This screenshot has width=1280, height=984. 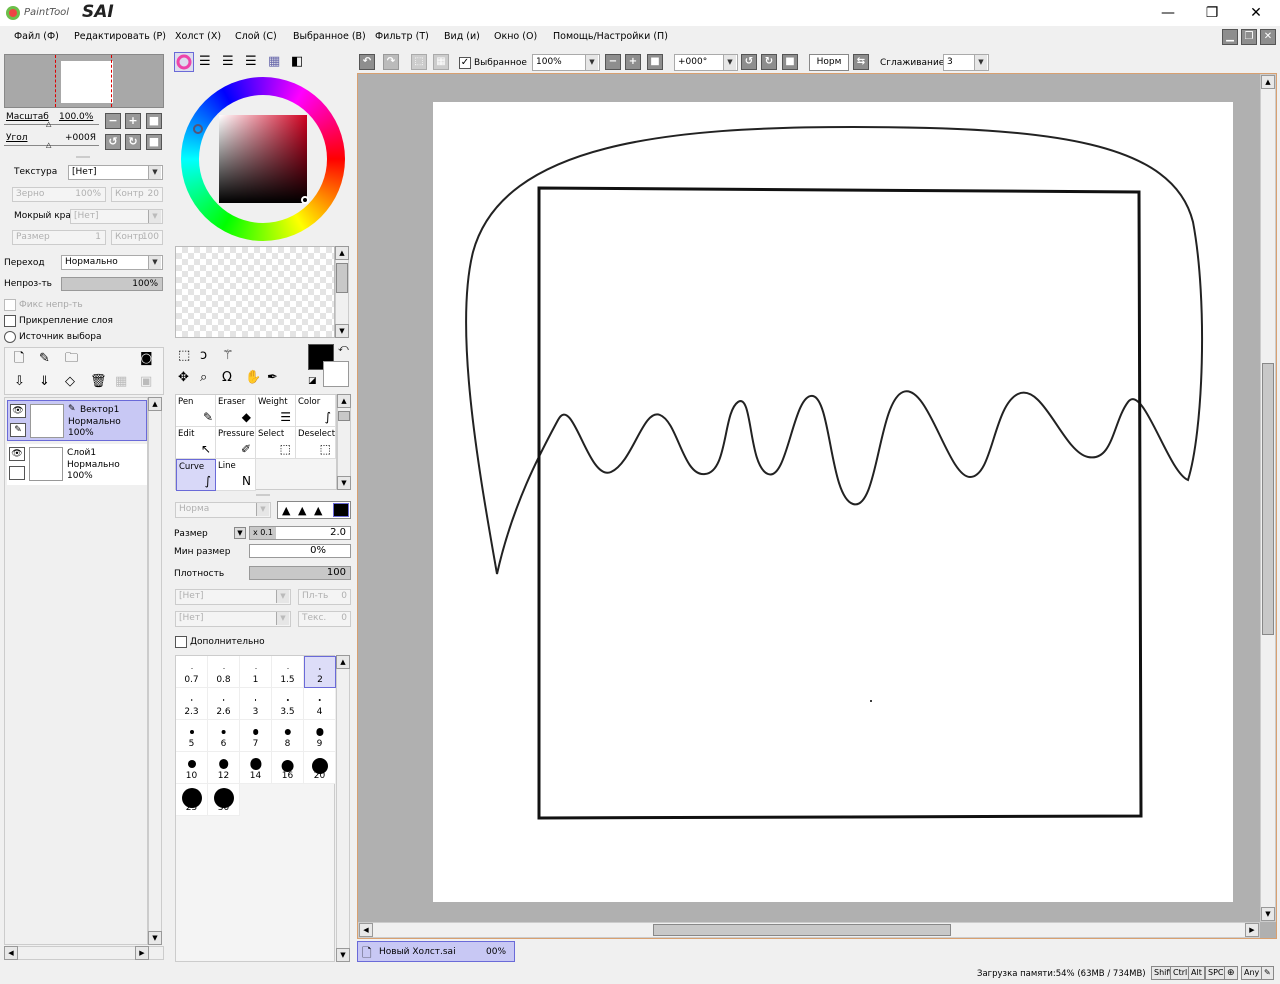 What do you see at coordinates (227, 378) in the screenshot?
I see `rotate-icon: Ω` at bounding box center [227, 378].